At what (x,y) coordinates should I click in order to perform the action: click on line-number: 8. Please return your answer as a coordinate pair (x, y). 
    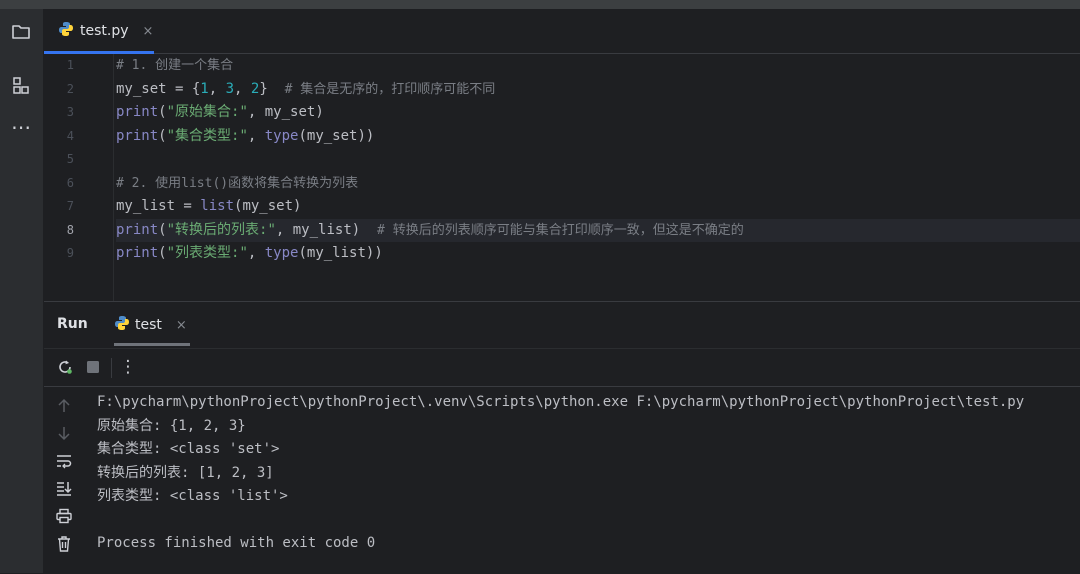
    Looking at the image, I should click on (70, 229).